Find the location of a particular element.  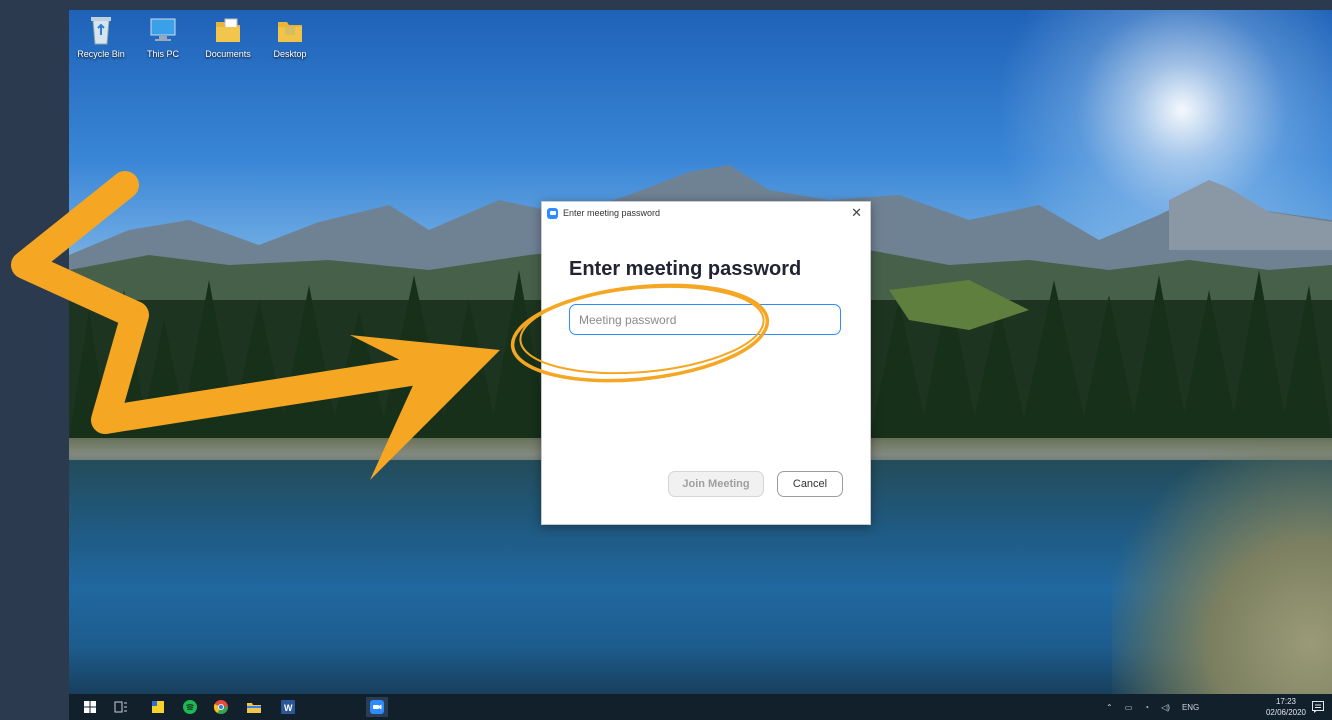

wifi-icon: ◔ is located at coordinates (1146, 707).